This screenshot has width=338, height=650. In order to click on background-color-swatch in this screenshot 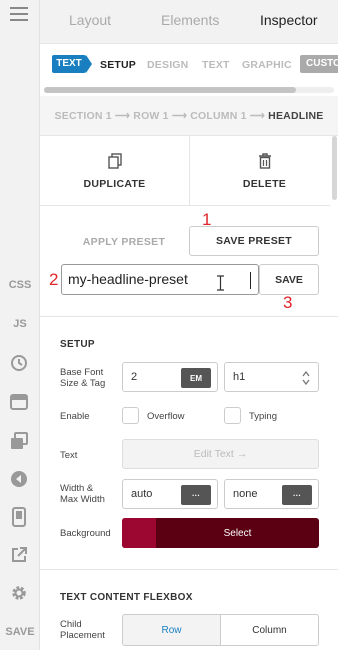, I will do `click(139, 533)`.